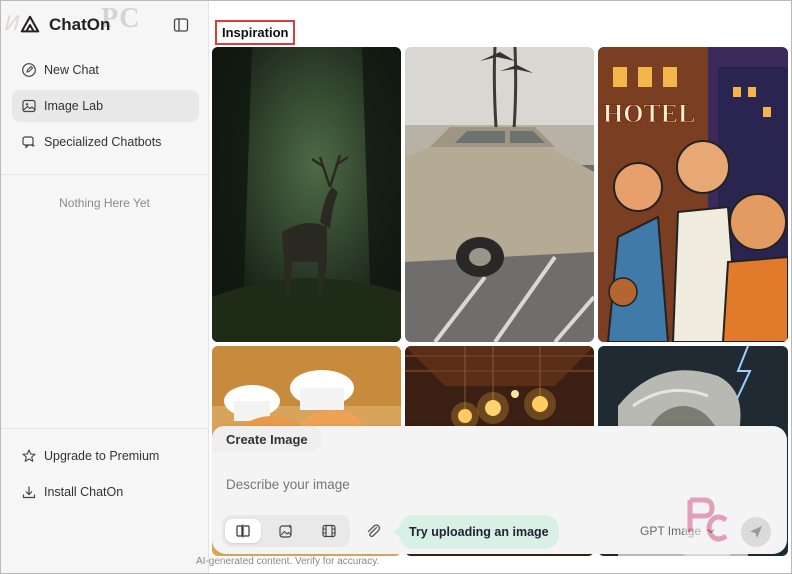  I want to click on image-icon, so click(29, 106).